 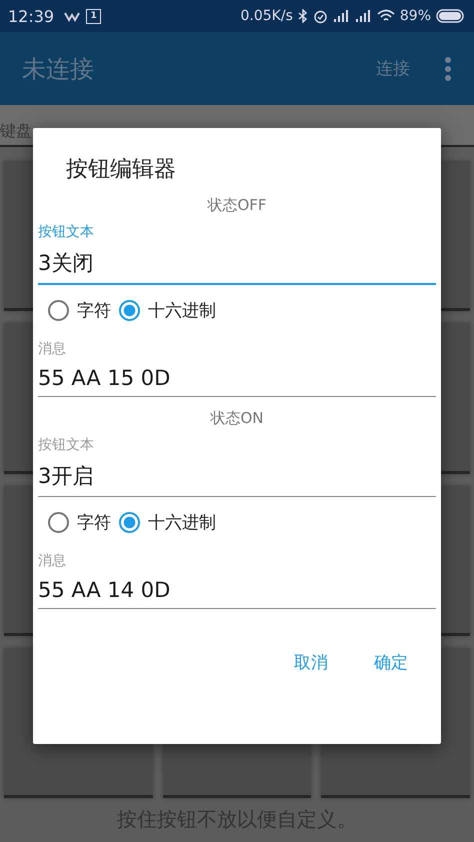 What do you see at coordinates (104, 378) in the screenshot?
I see `field-value: 55 AA 15 0D` at bounding box center [104, 378].